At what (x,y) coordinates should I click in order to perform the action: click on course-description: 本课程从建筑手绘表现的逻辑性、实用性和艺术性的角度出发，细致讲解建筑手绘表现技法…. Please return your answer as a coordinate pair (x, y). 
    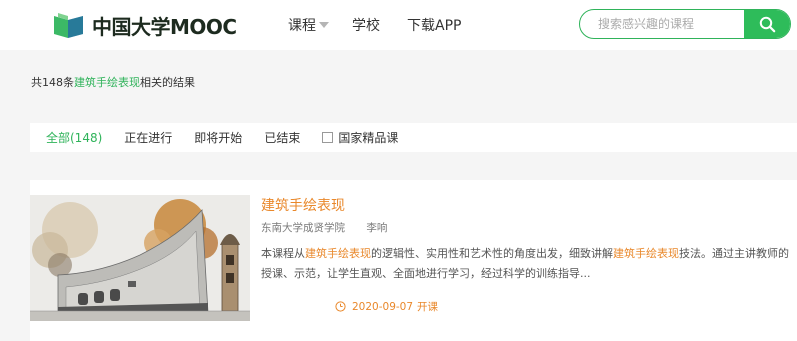
    Looking at the image, I should click on (527, 264).